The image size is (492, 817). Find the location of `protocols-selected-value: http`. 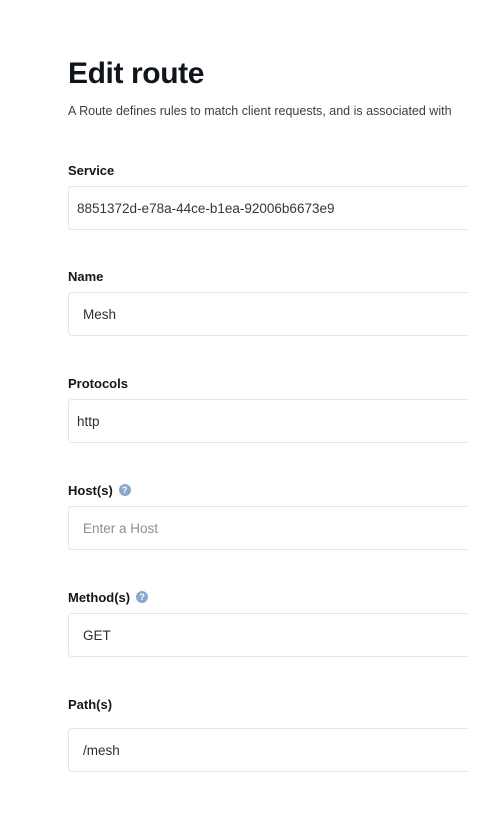

protocols-selected-value: http is located at coordinates (88, 421).